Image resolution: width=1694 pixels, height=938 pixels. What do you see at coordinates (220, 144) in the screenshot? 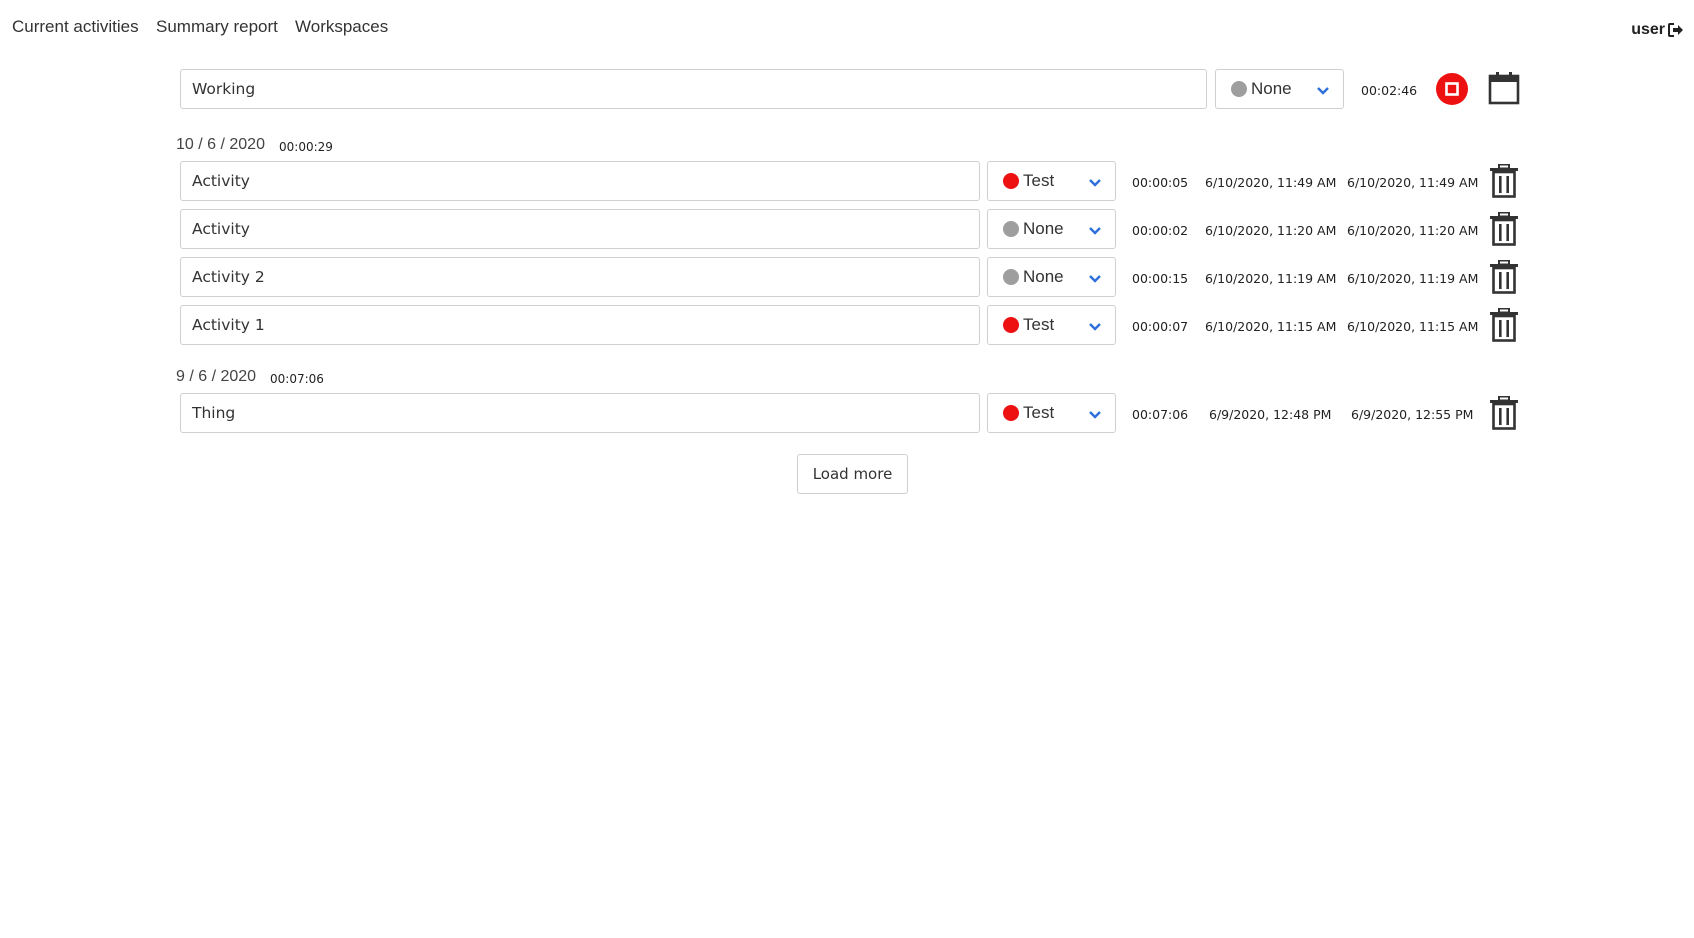
I see `group-date: 10 / 6 / 2020` at bounding box center [220, 144].